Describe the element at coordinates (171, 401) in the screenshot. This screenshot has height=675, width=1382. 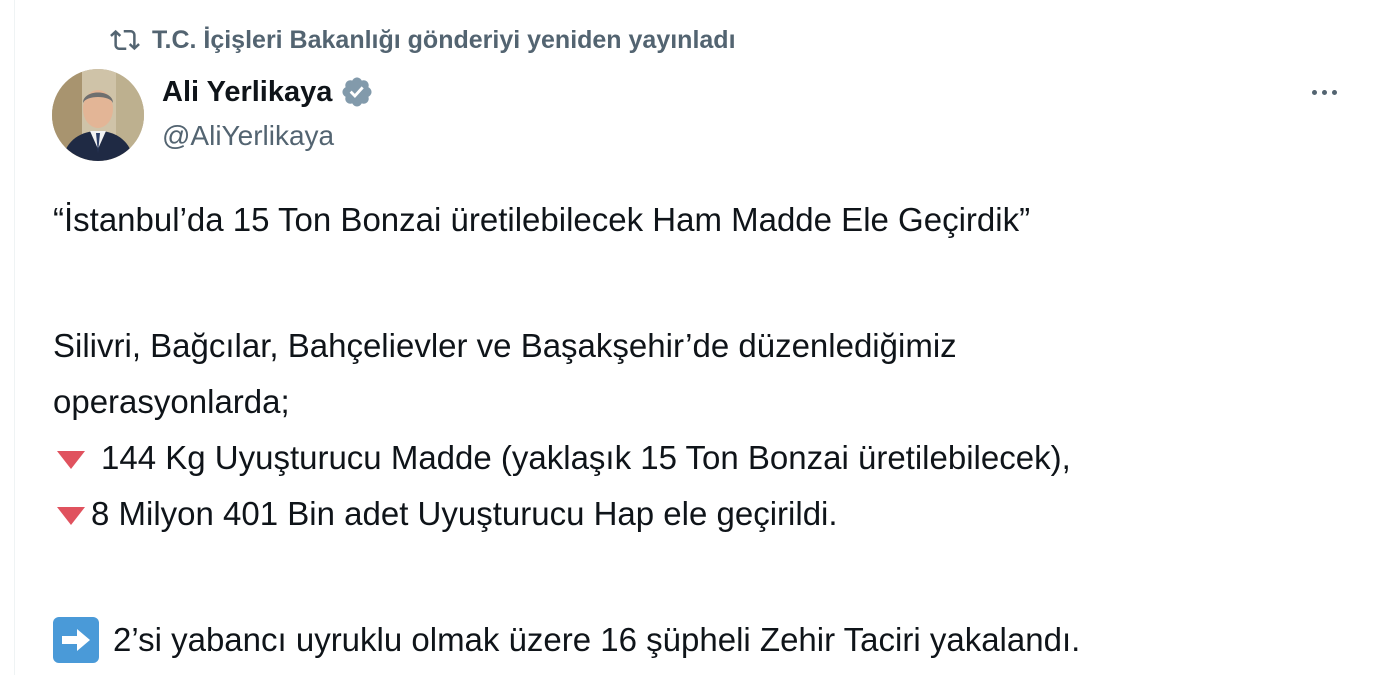
I see `tweet-intro-line2: operasyonlarda;` at that location.